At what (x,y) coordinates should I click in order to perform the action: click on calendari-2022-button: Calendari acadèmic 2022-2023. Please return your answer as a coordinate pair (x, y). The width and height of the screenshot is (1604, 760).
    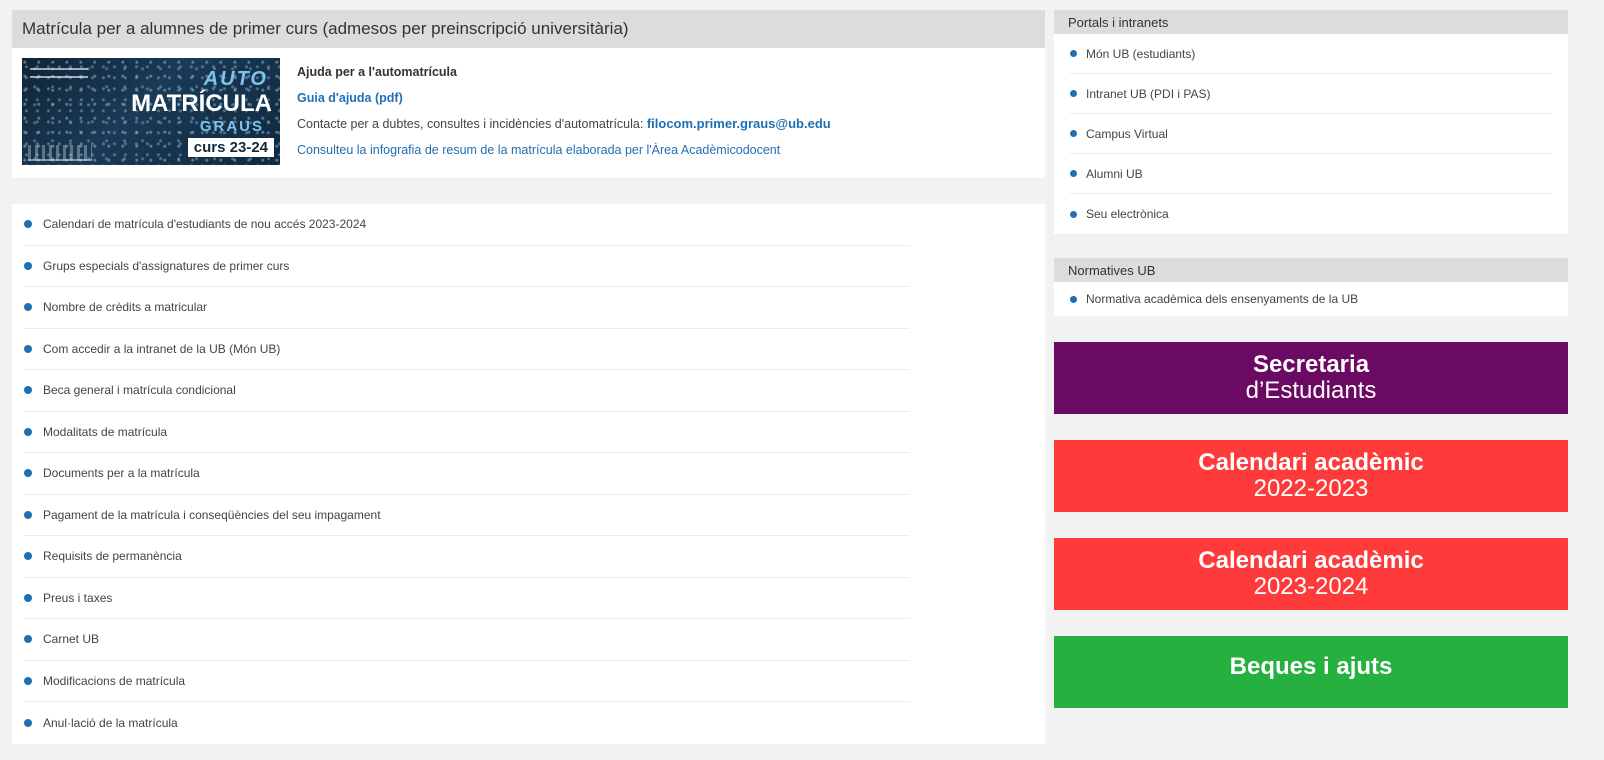
    Looking at the image, I should click on (1311, 476).